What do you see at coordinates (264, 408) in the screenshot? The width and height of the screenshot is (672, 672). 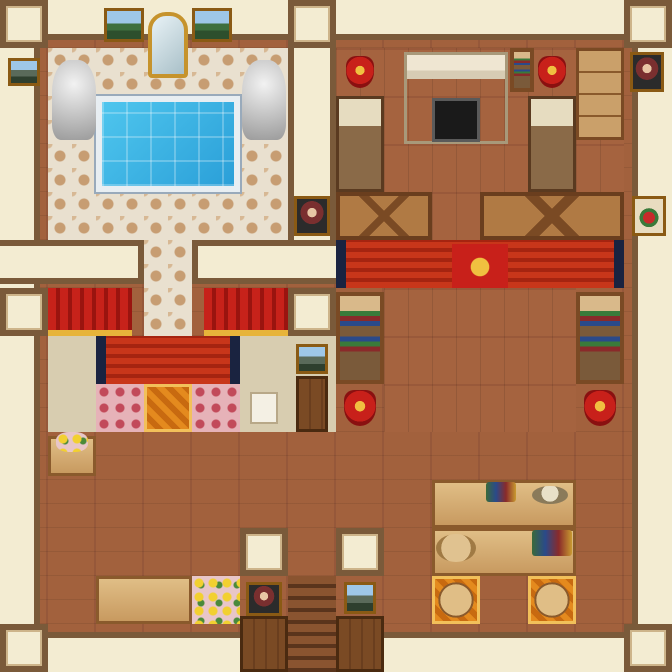 I see `notice-icon` at bounding box center [264, 408].